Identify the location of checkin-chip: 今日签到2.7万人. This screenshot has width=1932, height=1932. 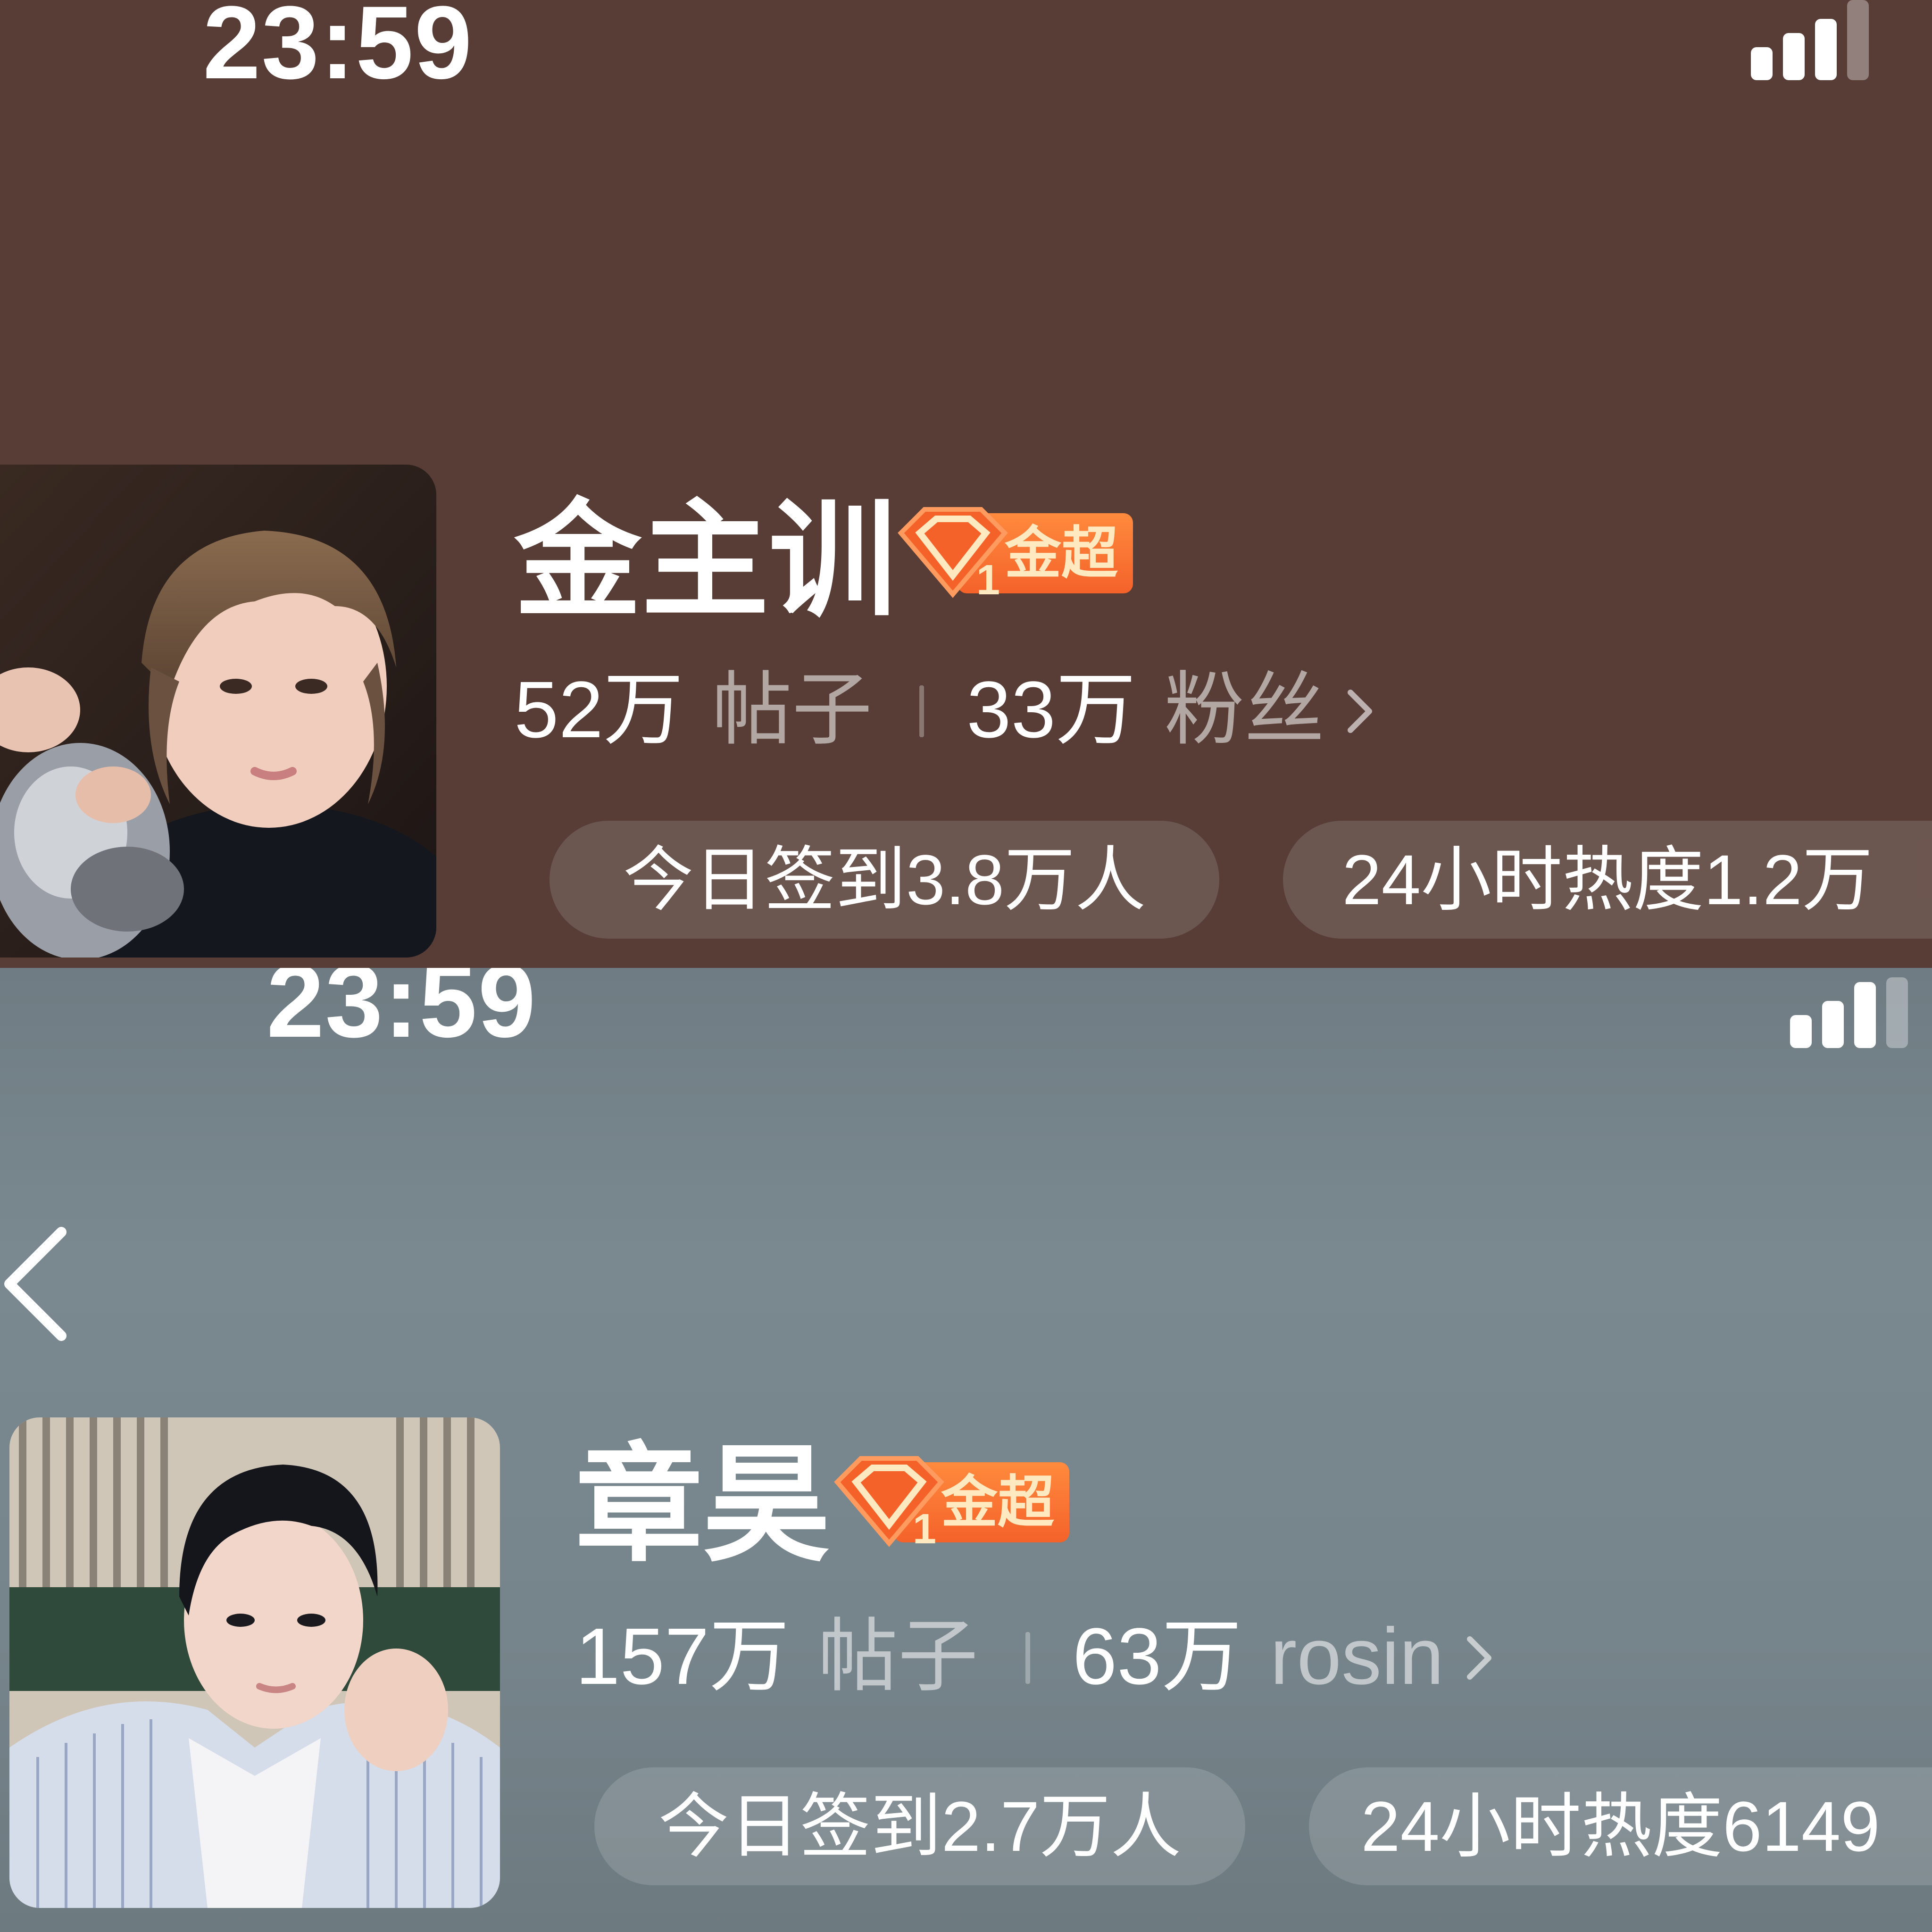
(920, 1826).